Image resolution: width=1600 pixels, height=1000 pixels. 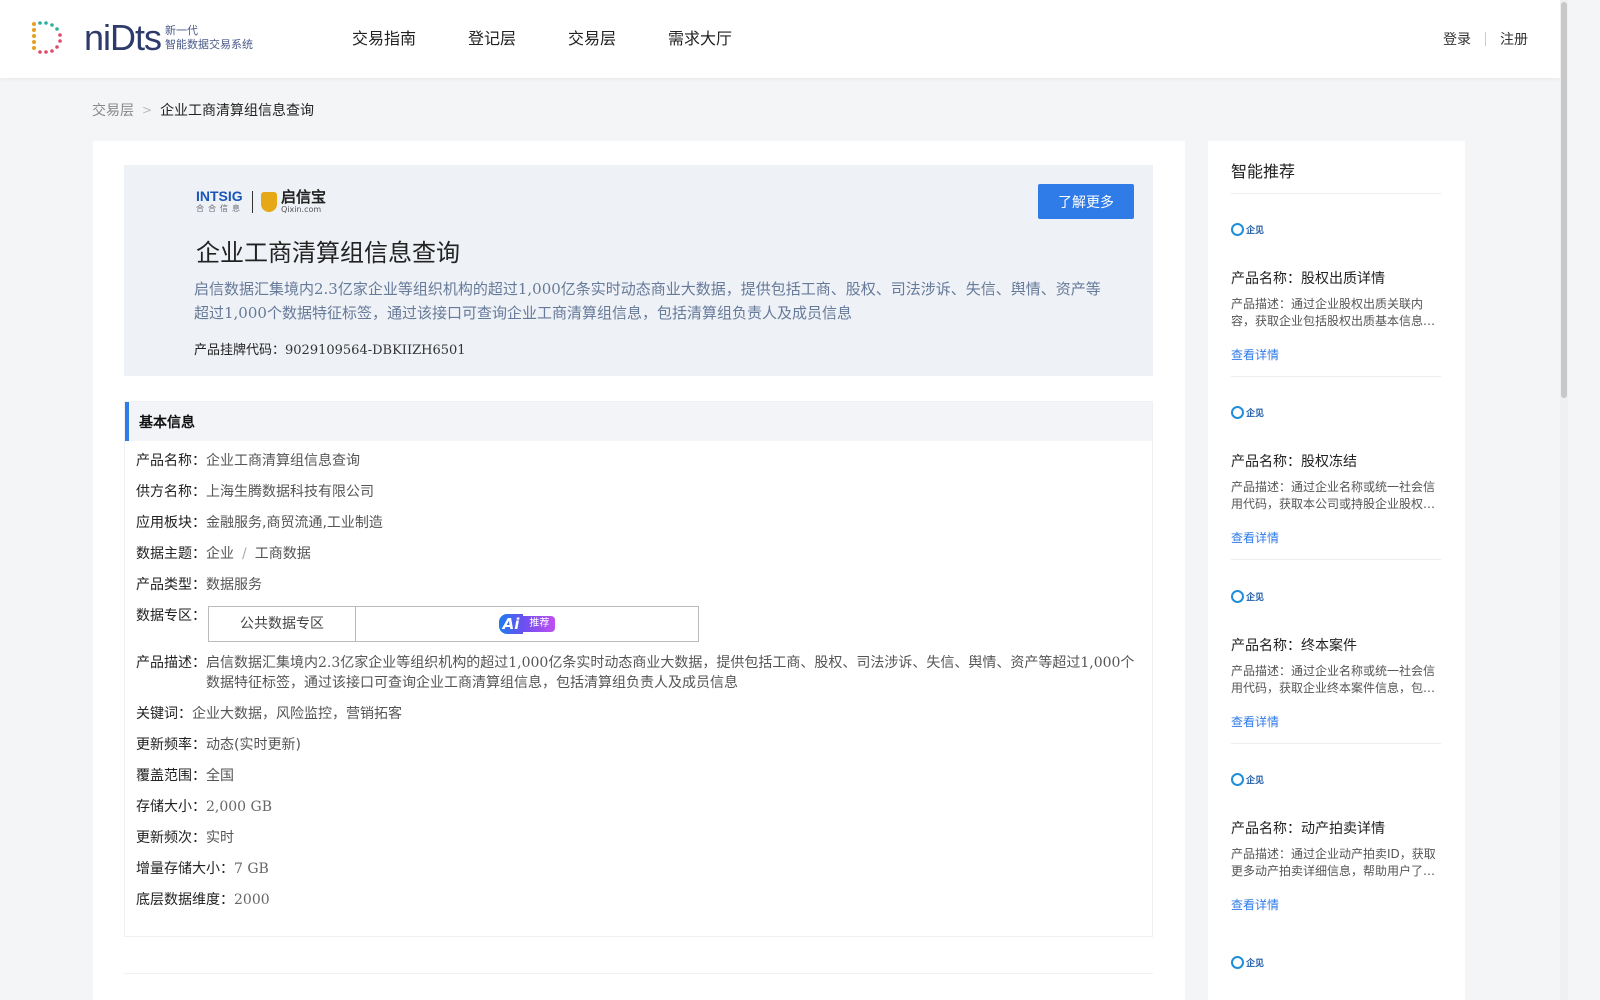 What do you see at coordinates (185, 869) in the screenshot?
I see `field-label: 增量存储大小：` at bounding box center [185, 869].